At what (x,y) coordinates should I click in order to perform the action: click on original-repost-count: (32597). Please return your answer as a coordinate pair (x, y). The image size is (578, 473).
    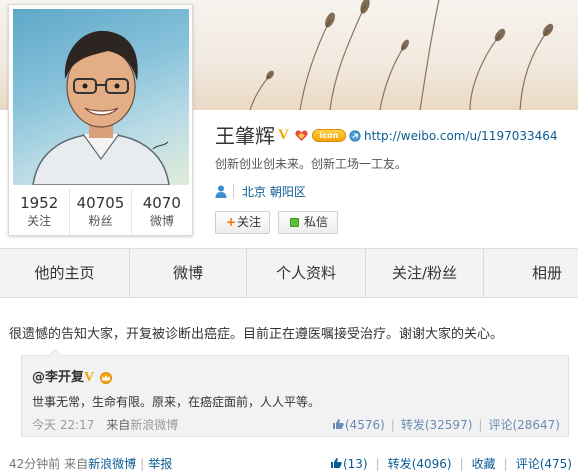
    Looking at the image, I should click on (448, 425).